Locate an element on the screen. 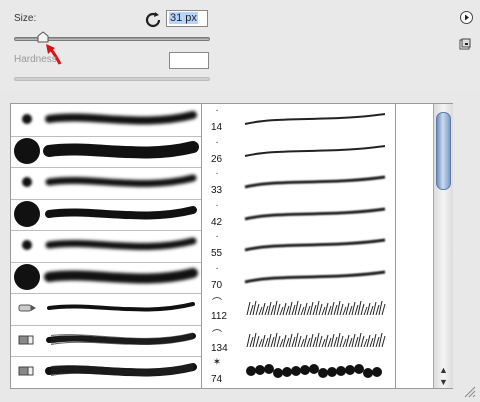  panel-menu-icon is located at coordinates (466, 17).